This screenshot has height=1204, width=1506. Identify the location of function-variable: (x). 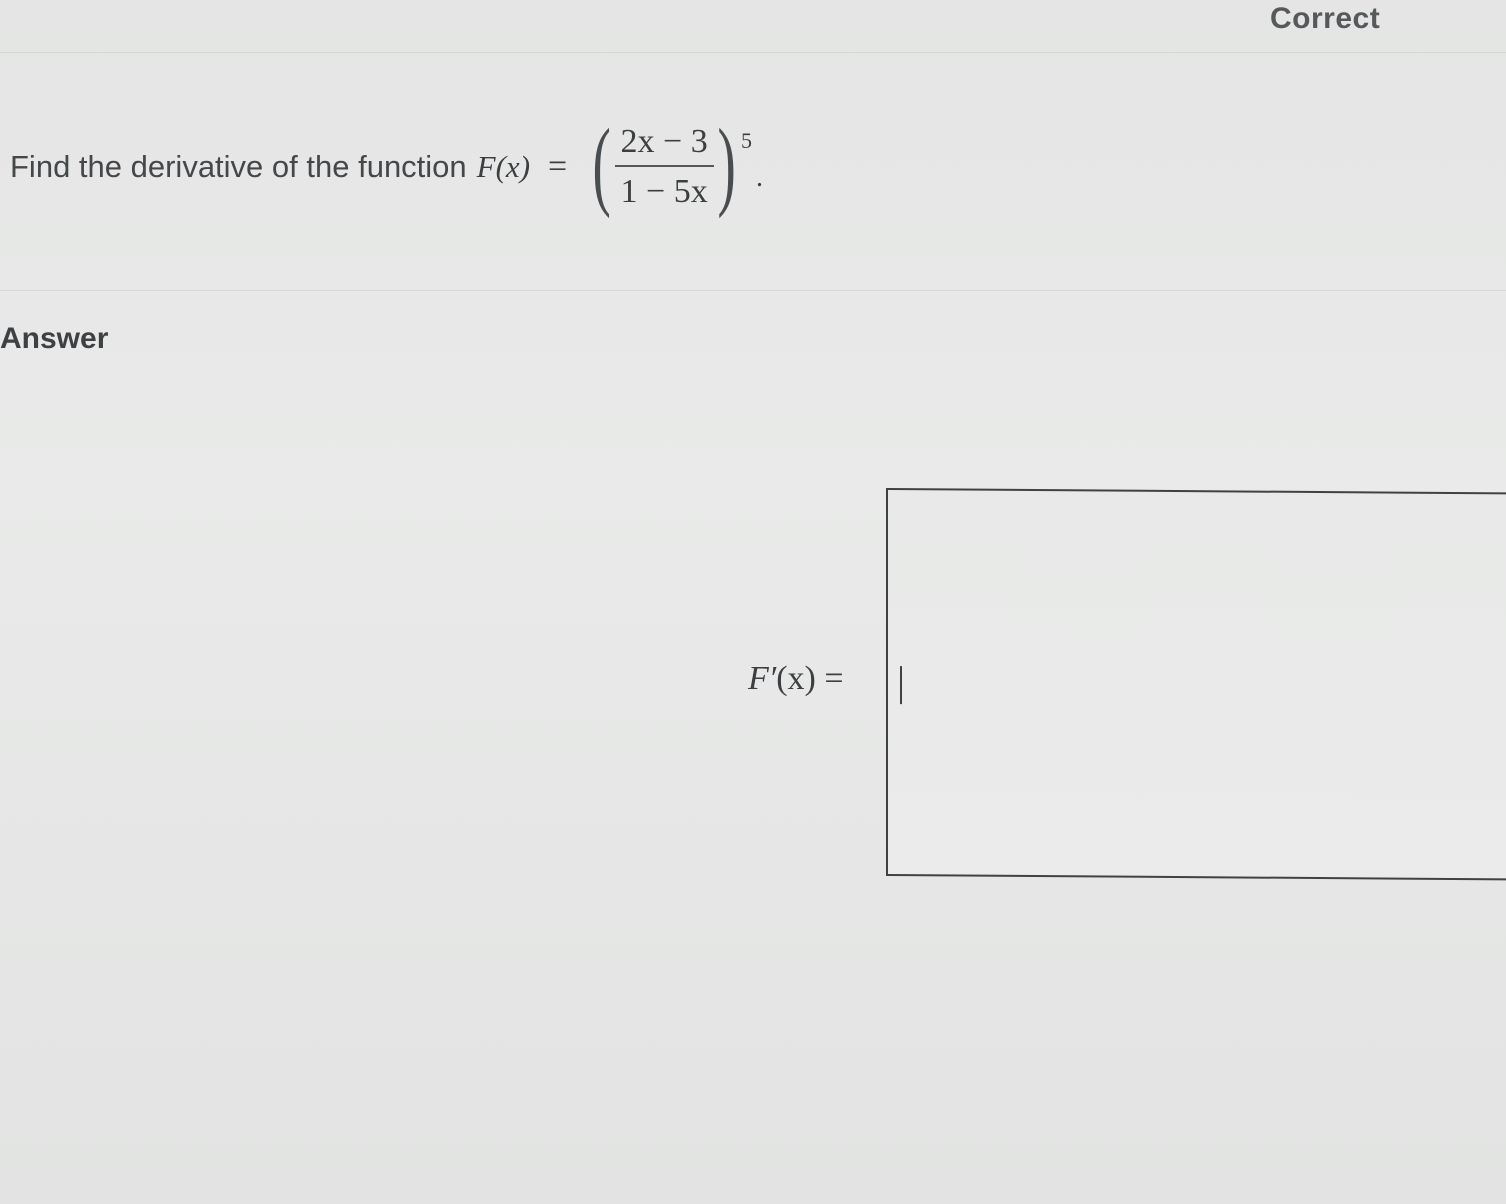
(513, 166).